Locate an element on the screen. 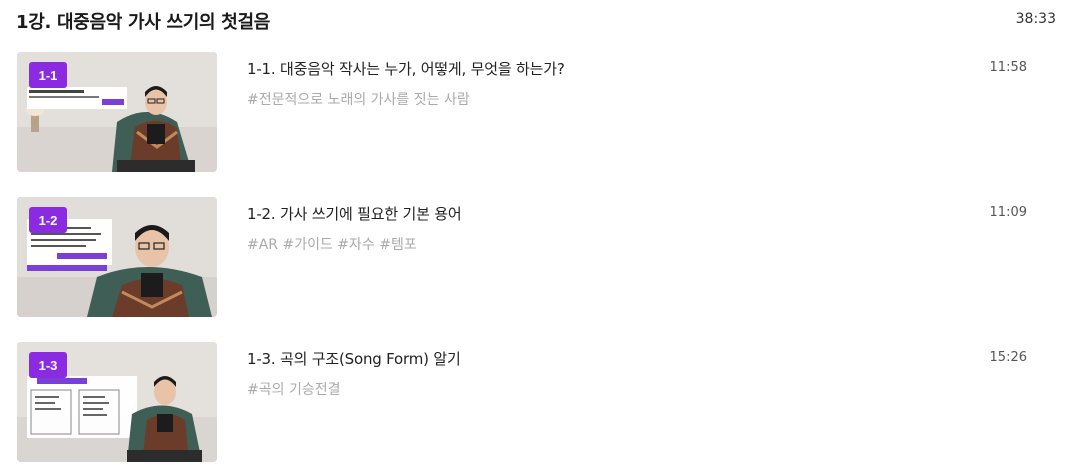 This screenshot has width=1072, height=469. lesson-duration: 11:09 is located at coordinates (1008, 212).